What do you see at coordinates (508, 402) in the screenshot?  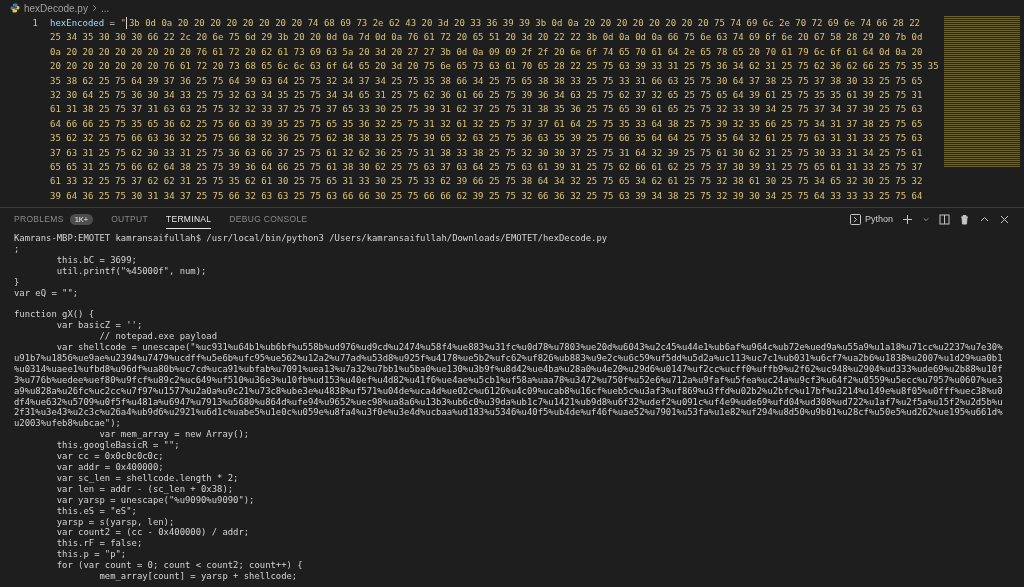 I see `terminal-line: df4%ue632%u5709%u0f5f%u481a%u6947%u7913%u5680%u864d%ufe94%u9652%uec98%ua8a6%u13b3%ub6c0%u39da%ub1c7%u1421%ub9d8%u6f32%udef2%u091c%uf4e9%ude69%ufd04%ud308%ud722%u1af7%u2f5a%u15f2%u2d5b%u` at bounding box center [508, 402].